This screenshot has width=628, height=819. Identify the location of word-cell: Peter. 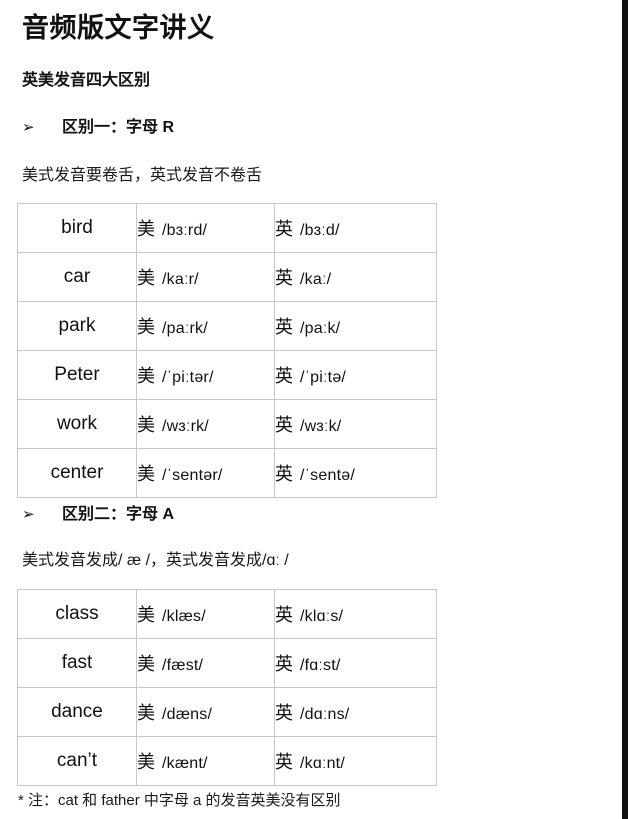
(77, 375).